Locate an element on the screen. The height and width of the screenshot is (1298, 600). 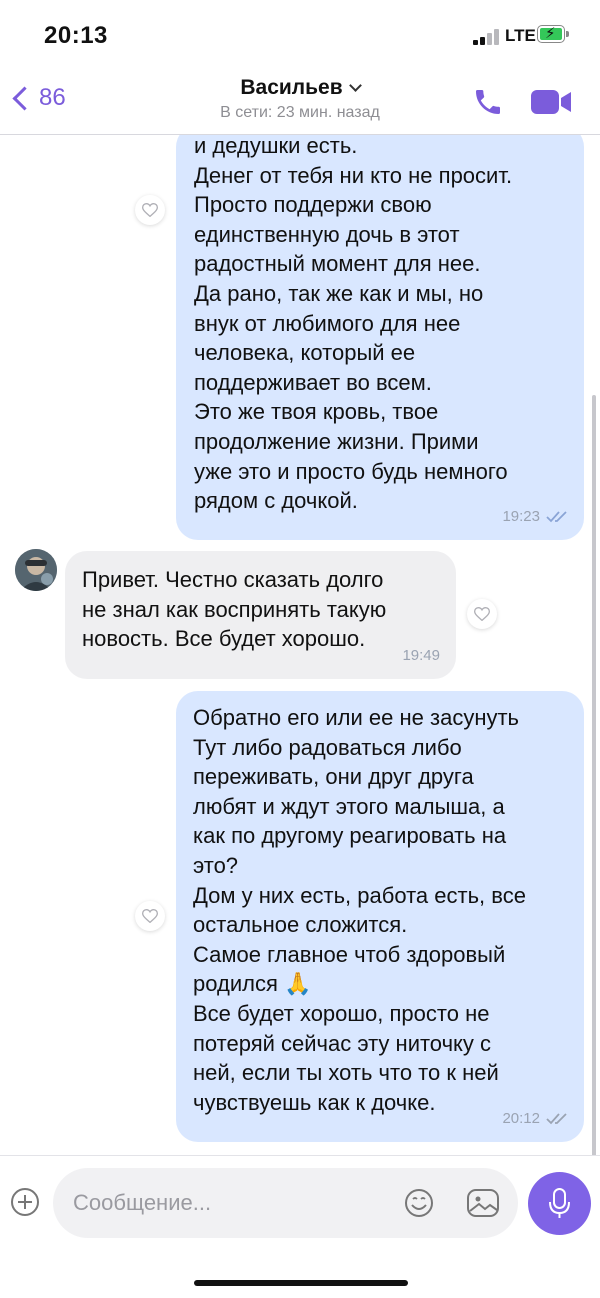
home-indicator is located at coordinates (301, 1283).